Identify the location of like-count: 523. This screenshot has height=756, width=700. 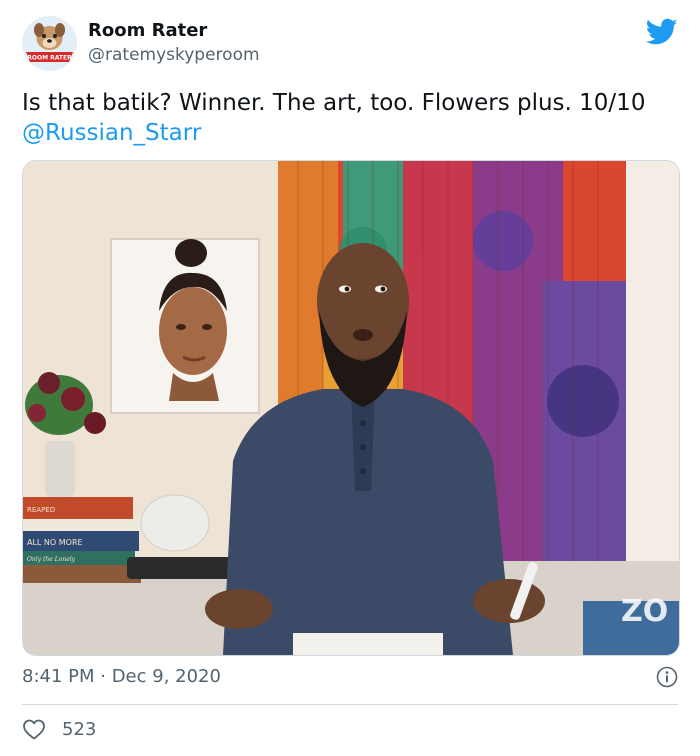
(79, 729).